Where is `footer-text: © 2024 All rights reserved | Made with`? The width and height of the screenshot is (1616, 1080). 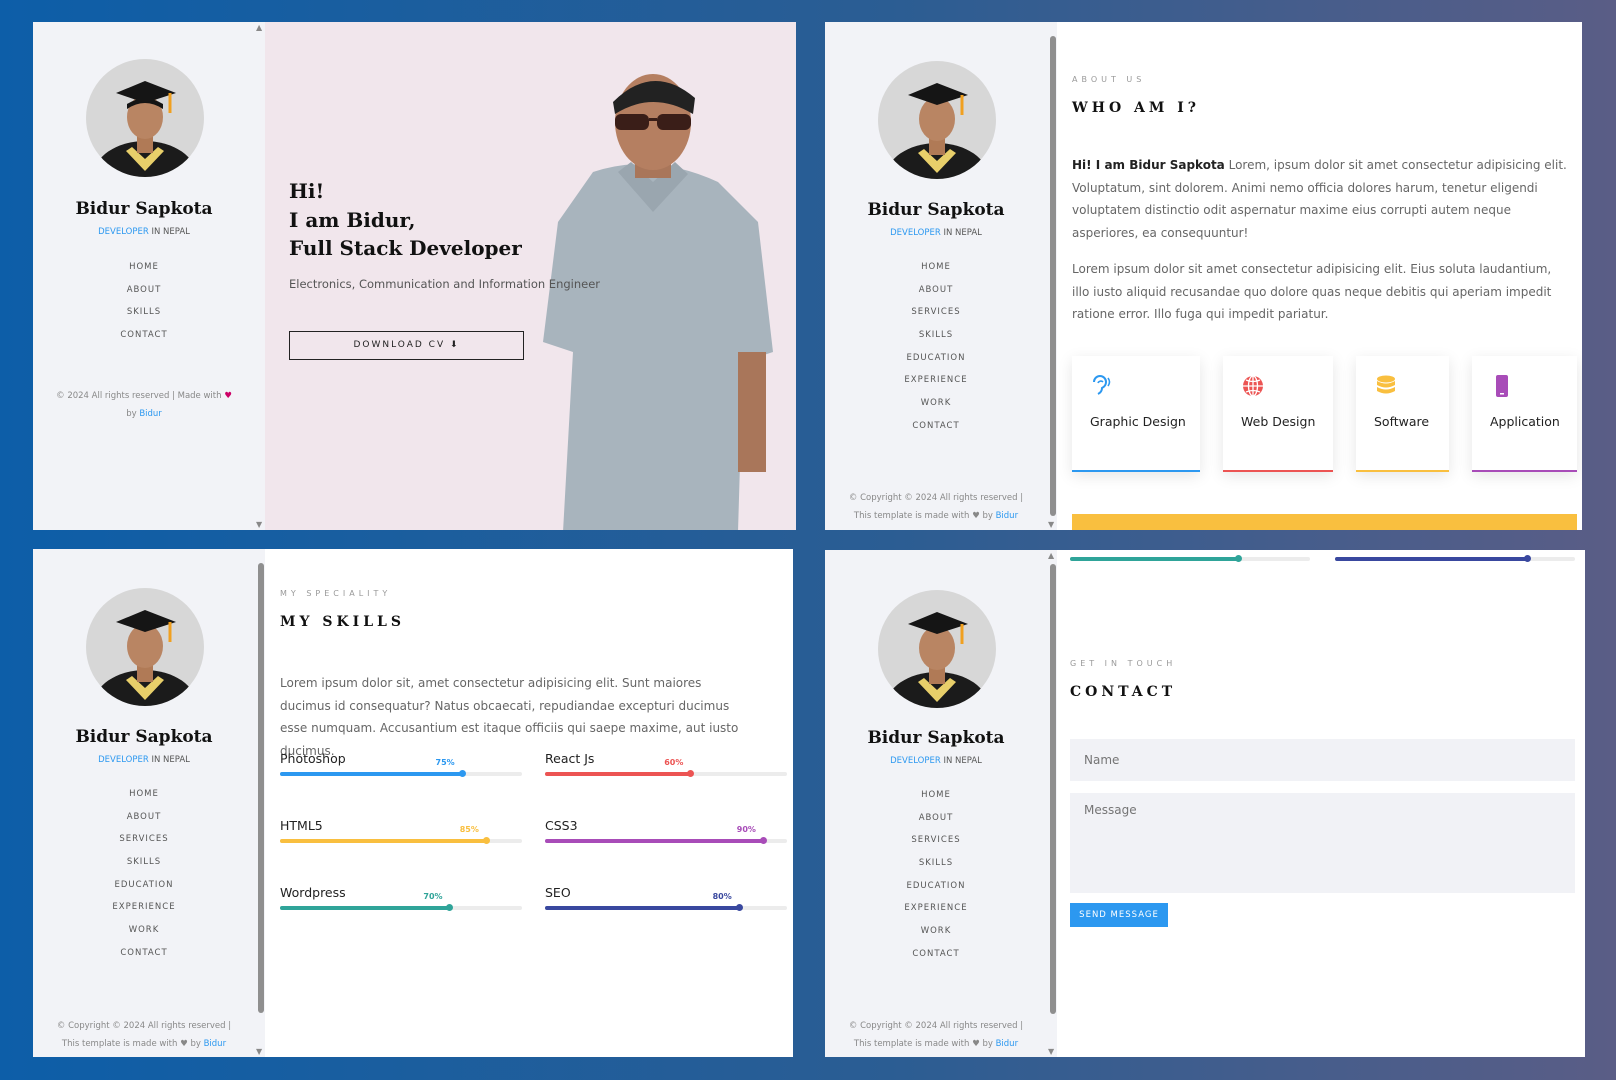
footer-text: © 2024 All rights reserved | Made with is located at coordinates (139, 396).